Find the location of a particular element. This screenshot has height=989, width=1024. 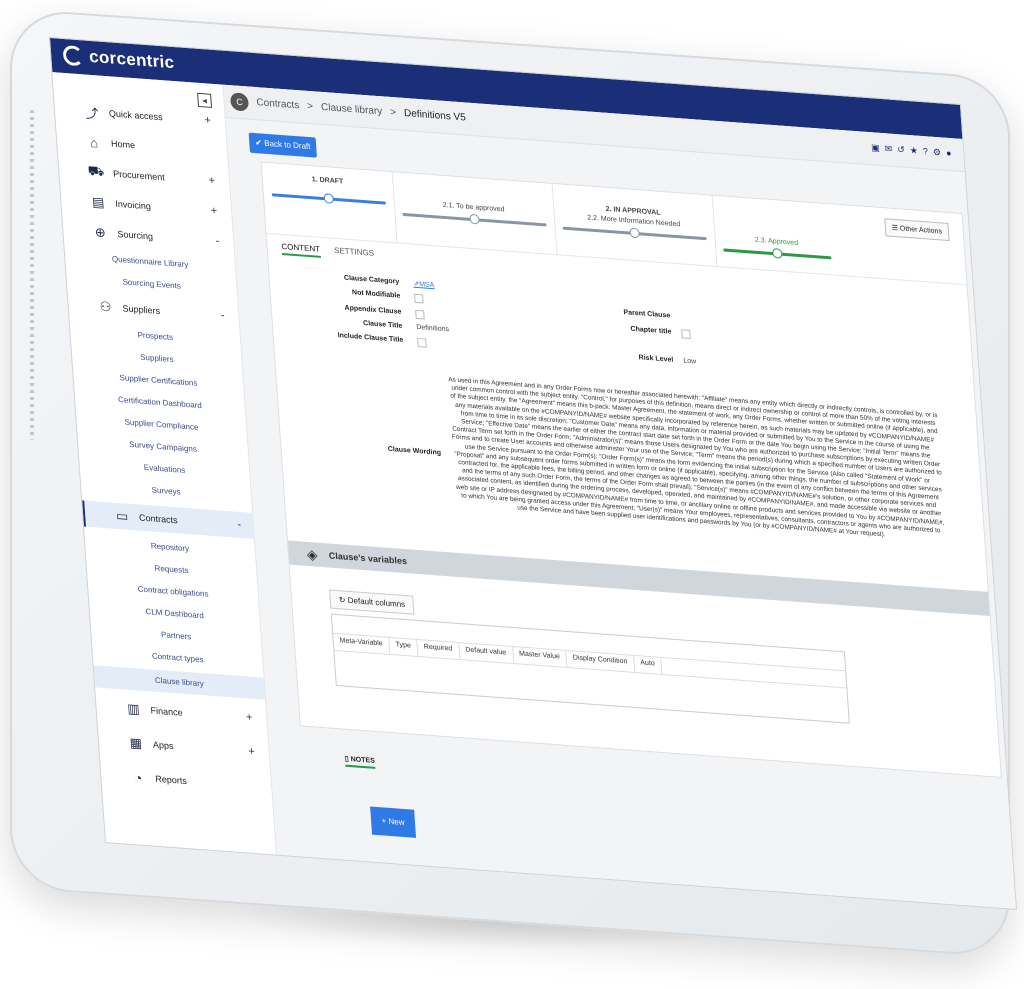

breadcrumb-current: Definitions V5 is located at coordinates (435, 115).